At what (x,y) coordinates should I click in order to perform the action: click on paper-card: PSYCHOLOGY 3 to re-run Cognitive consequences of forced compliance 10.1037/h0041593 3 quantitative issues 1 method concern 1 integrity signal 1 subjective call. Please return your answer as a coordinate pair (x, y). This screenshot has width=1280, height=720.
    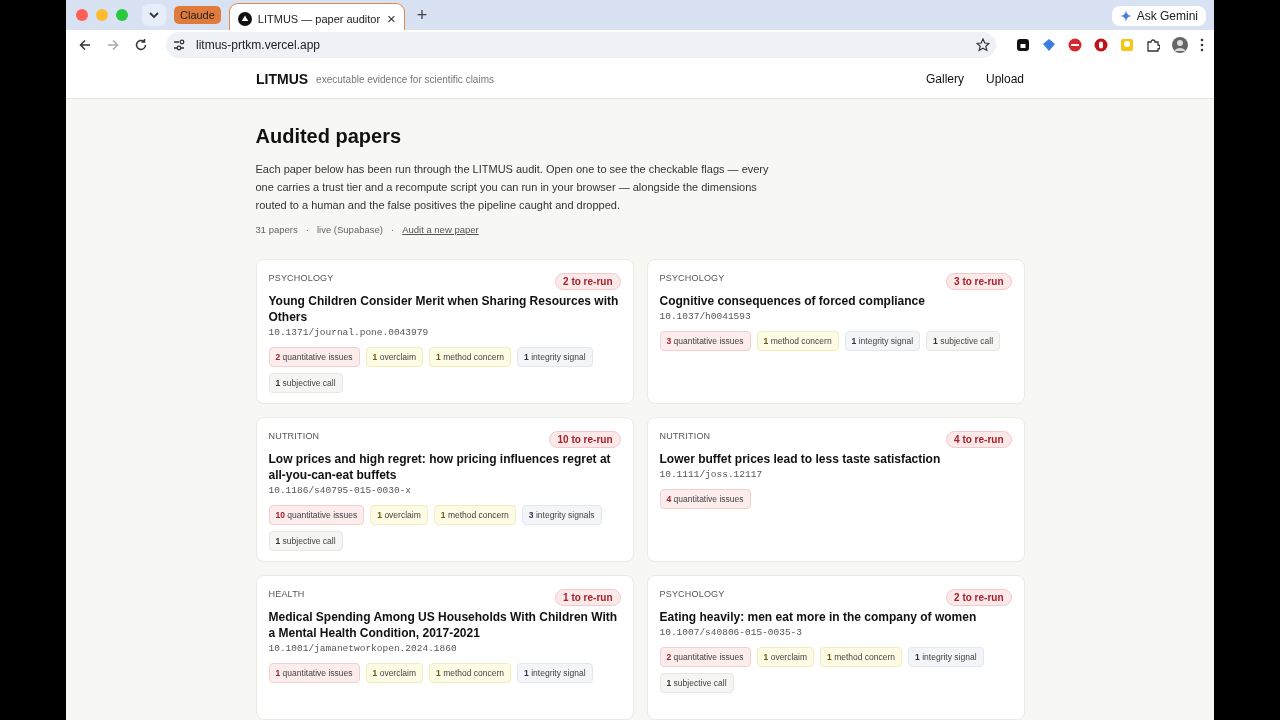
    Looking at the image, I should click on (835, 331).